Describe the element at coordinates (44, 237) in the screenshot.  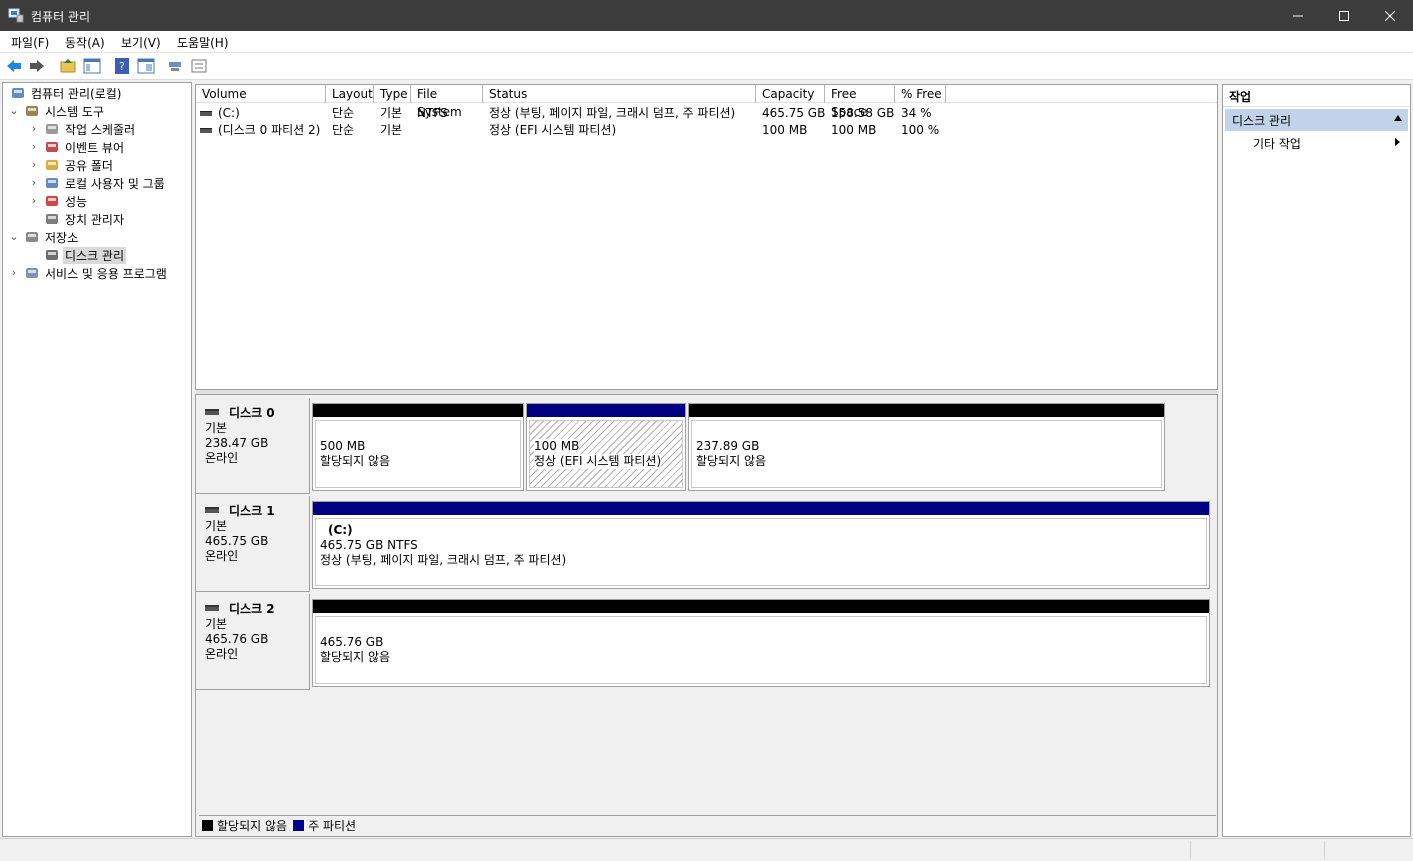
I see `tree-item: ⌄ 저장소` at that location.